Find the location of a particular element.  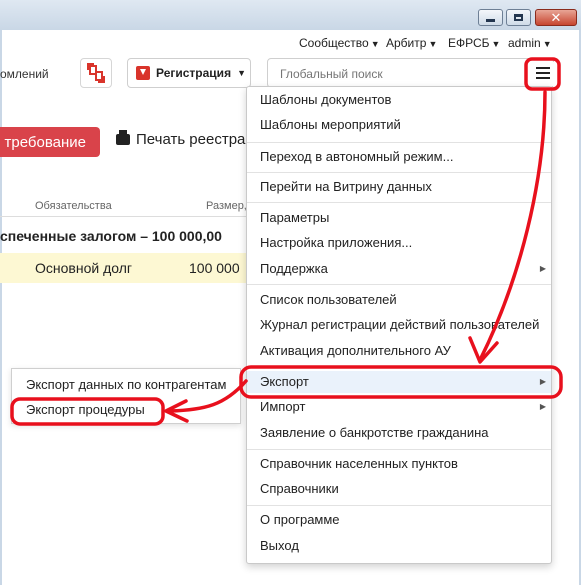

close-button: ✕ is located at coordinates (556, 17).